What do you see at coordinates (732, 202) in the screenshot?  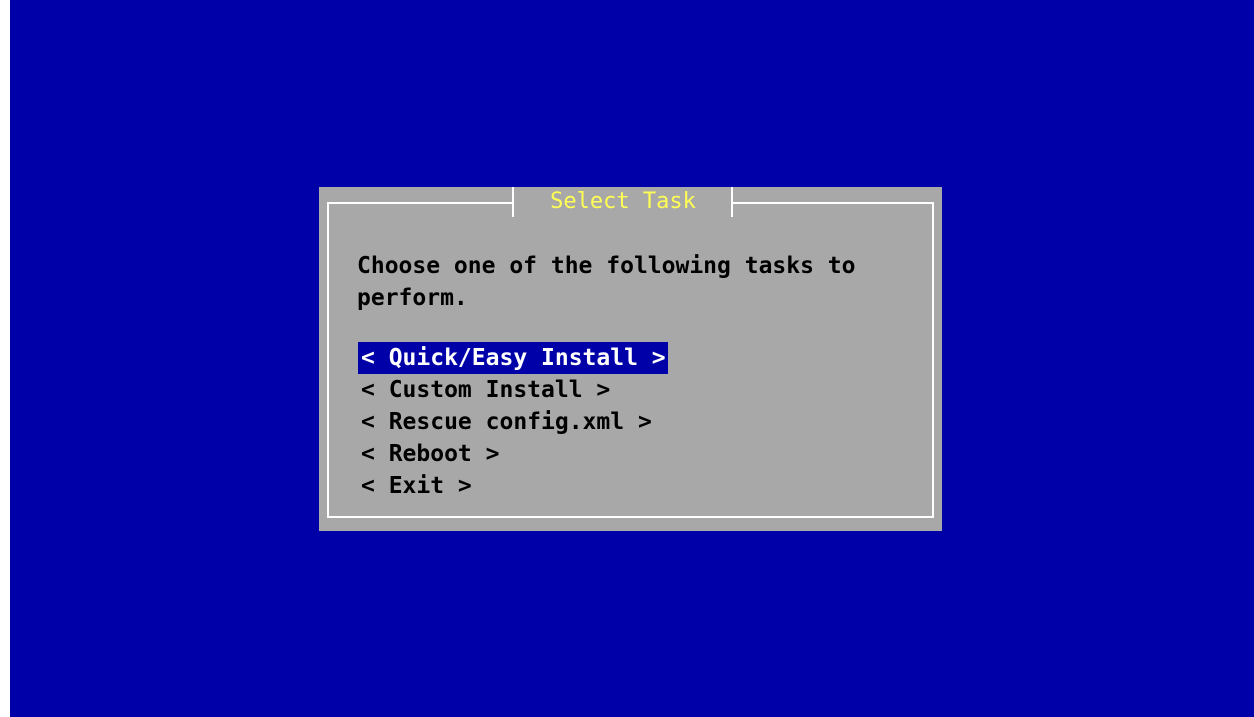 I see `title-divider-right` at bounding box center [732, 202].